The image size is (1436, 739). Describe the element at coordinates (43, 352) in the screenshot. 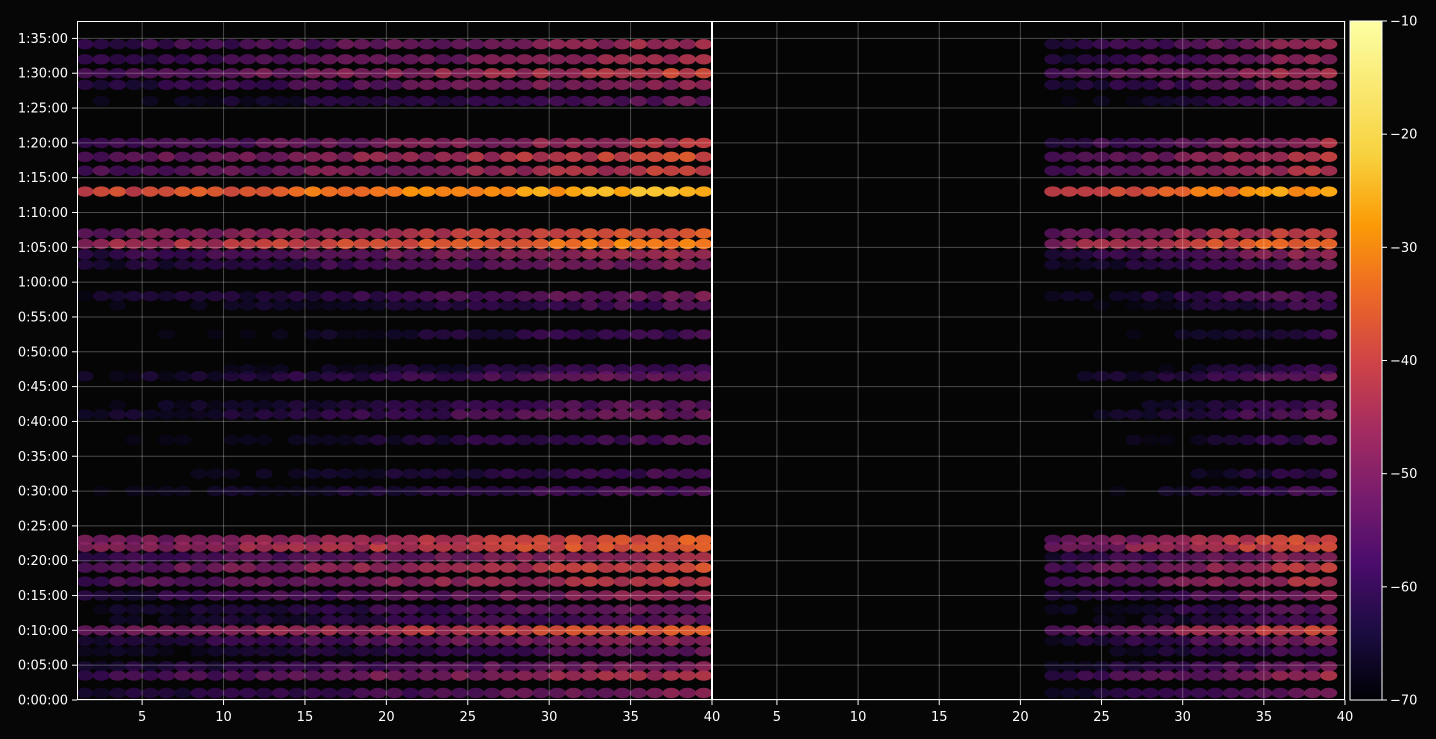

I see `y-tick-label: 0:50:00` at that location.